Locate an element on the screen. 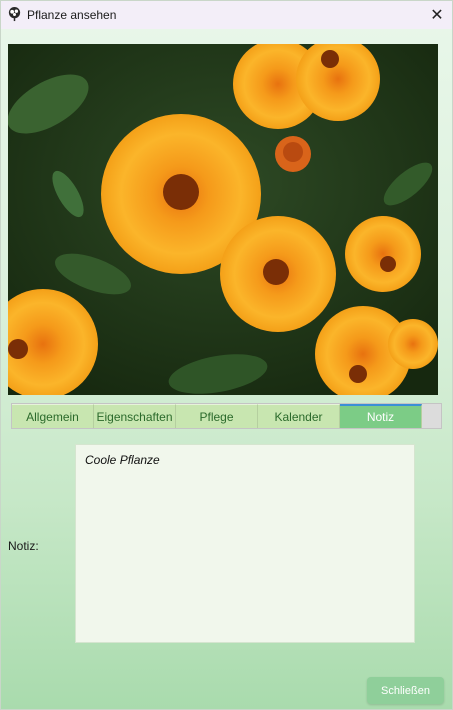 This screenshot has height=710, width=453. tab-notiz: Notiz is located at coordinates (381, 416).